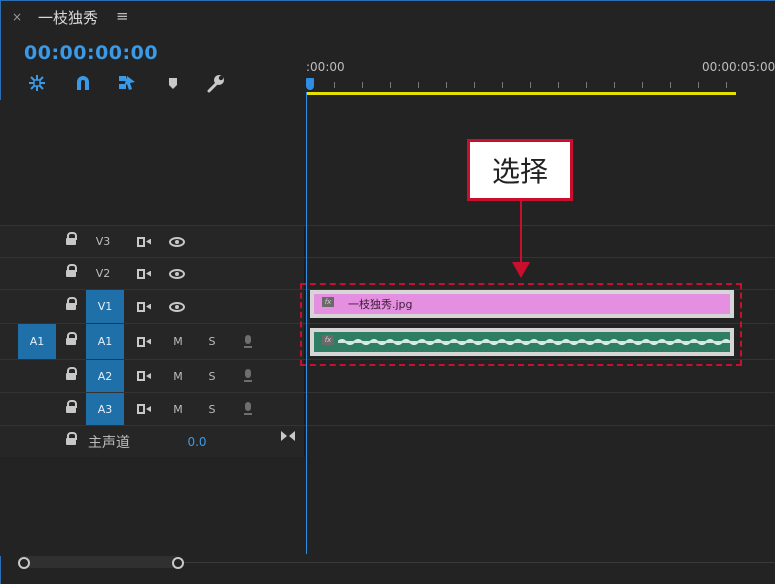  I want to click on solo-button-a1: S, so click(212, 341).